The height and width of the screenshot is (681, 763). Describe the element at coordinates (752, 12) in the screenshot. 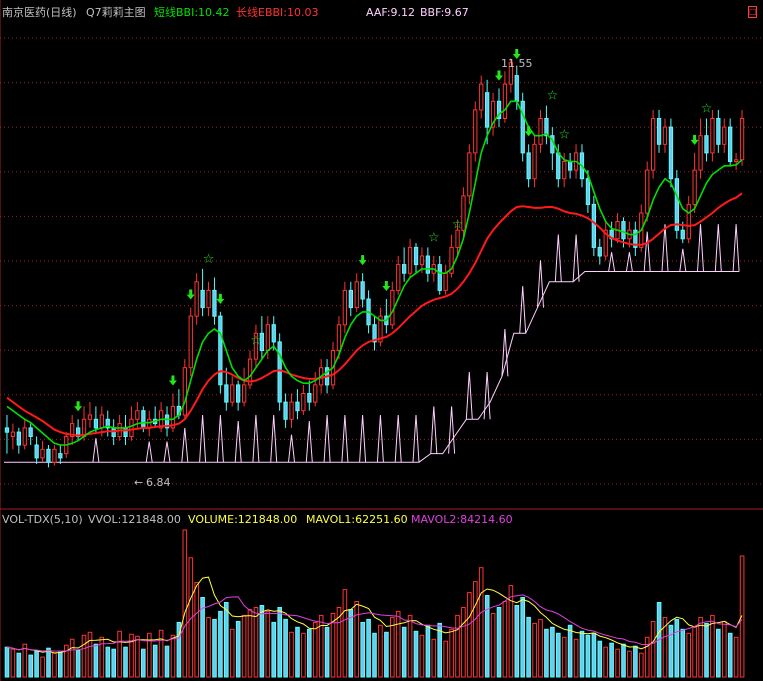

I see `window-toggle-button: □` at that location.